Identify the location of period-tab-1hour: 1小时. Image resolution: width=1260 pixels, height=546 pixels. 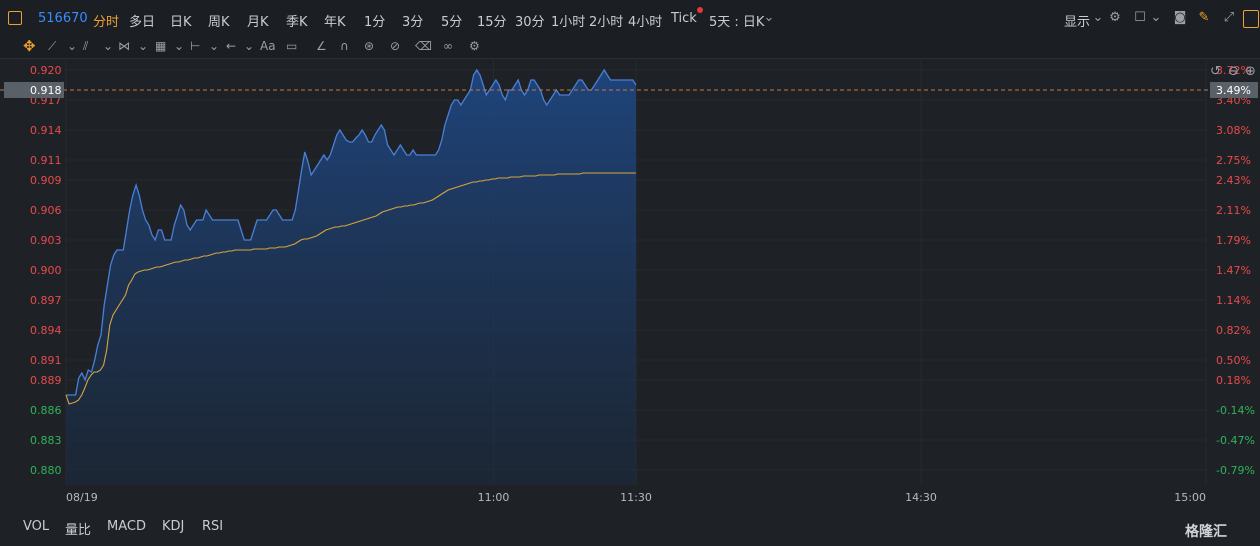
(568, 20).